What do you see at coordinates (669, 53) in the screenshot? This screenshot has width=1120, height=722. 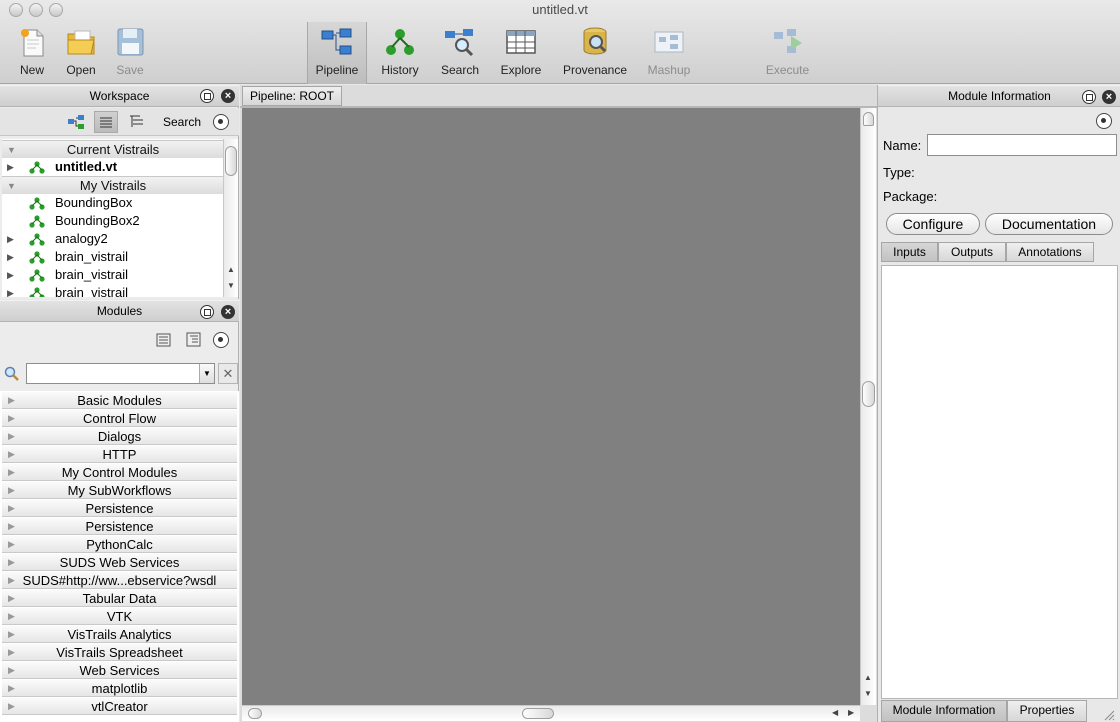 I see `mashup-view-button: Mashup` at bounding box center [669, 53].